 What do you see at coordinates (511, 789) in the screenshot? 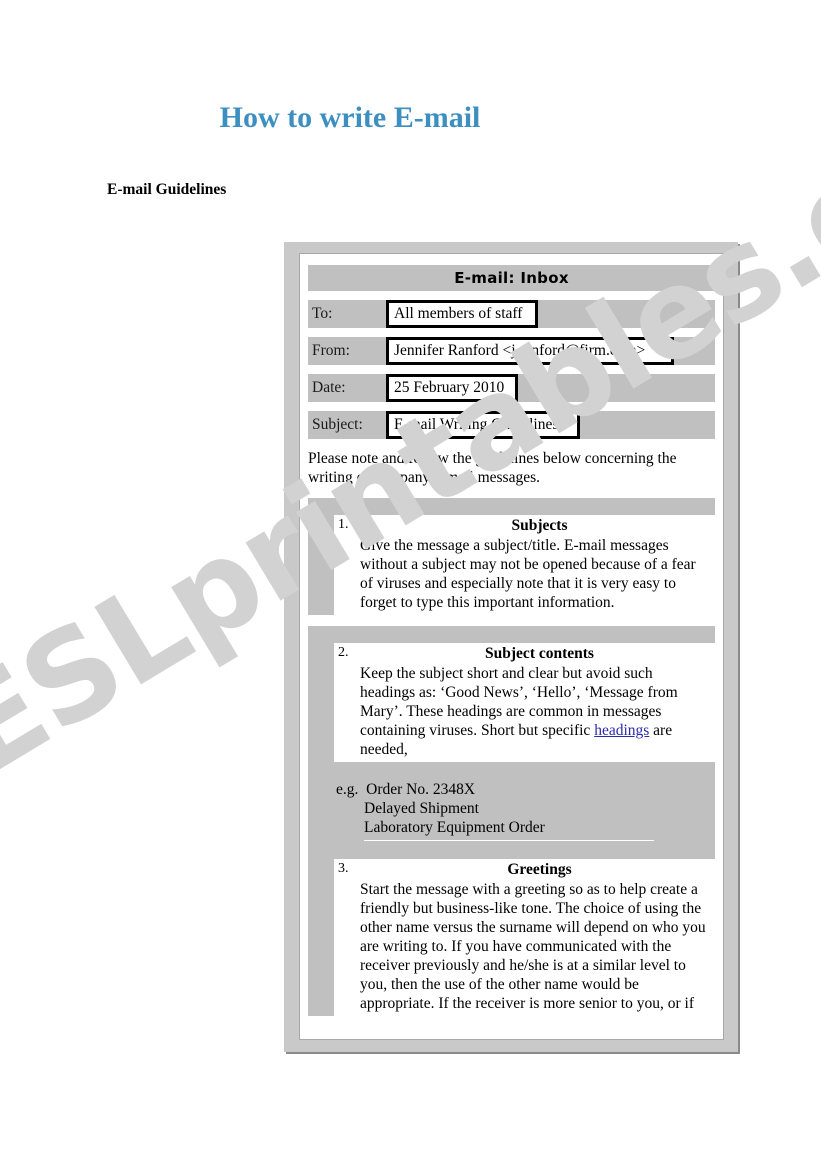
I see `example-line-1: e.g. Order No. 2348X` at bounding box center [511, 789].